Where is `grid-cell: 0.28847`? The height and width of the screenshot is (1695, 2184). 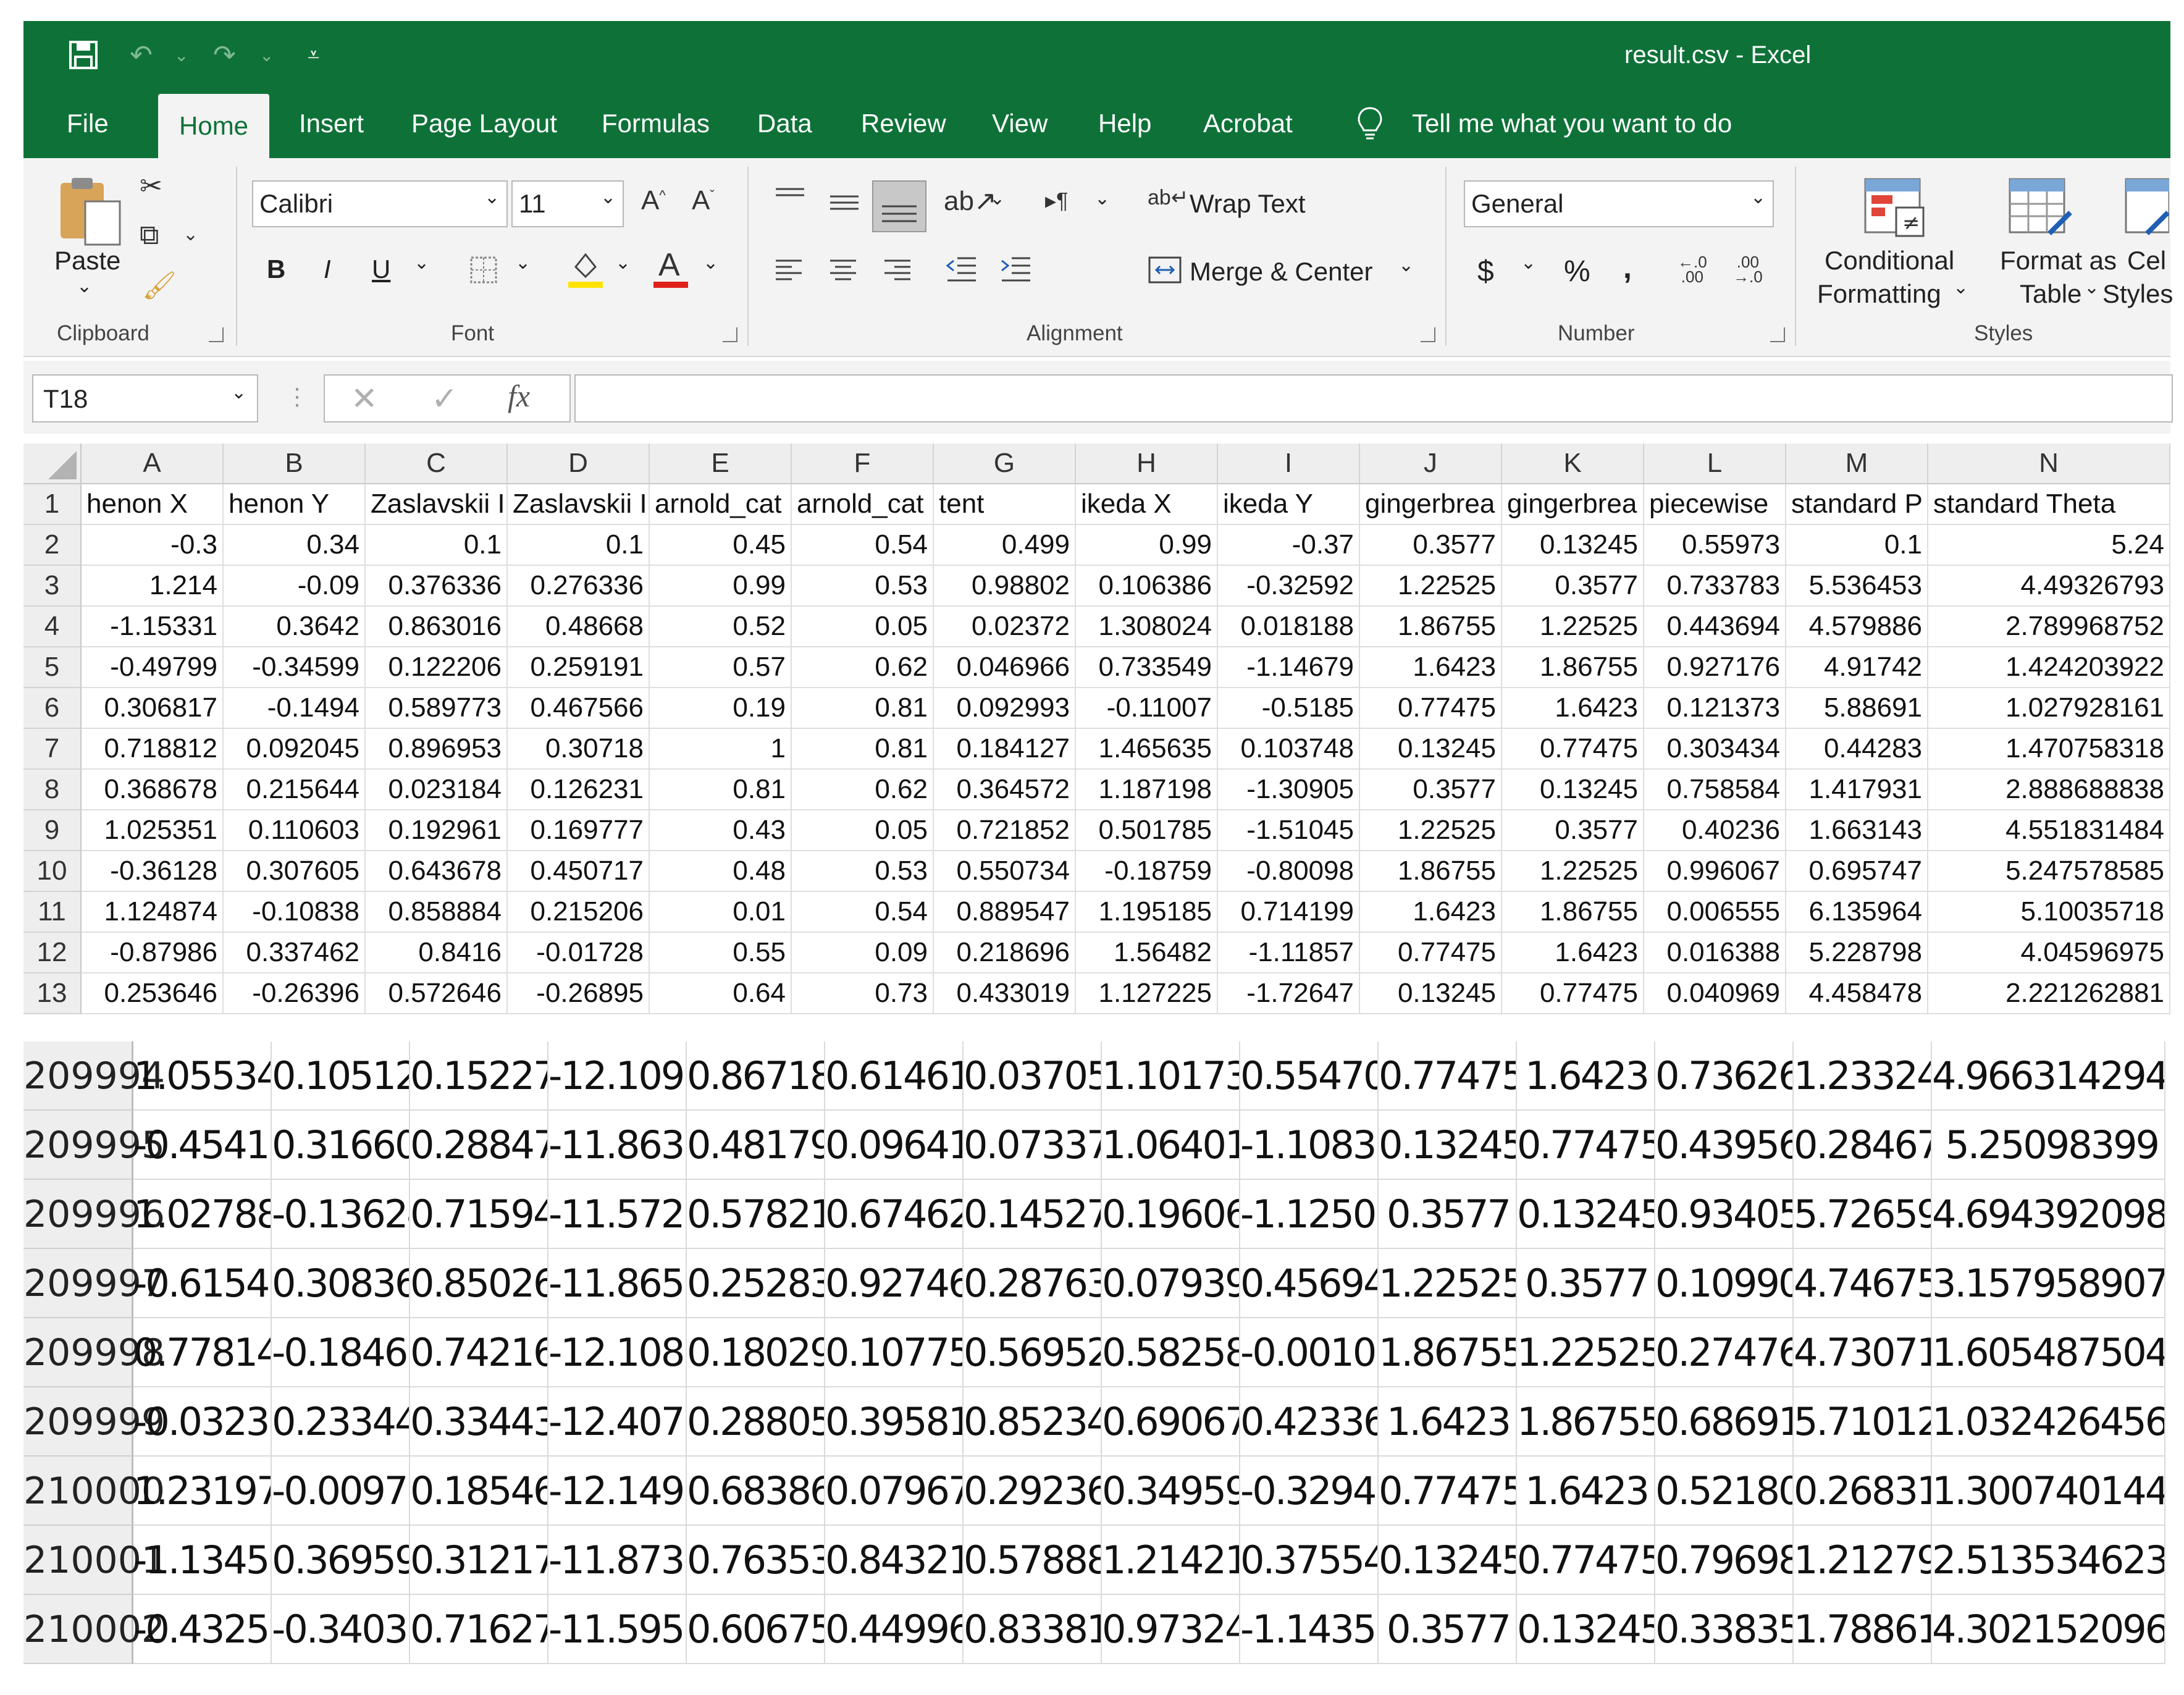 grid-cell: 0.28847 is located at coordinates (479, 1145).